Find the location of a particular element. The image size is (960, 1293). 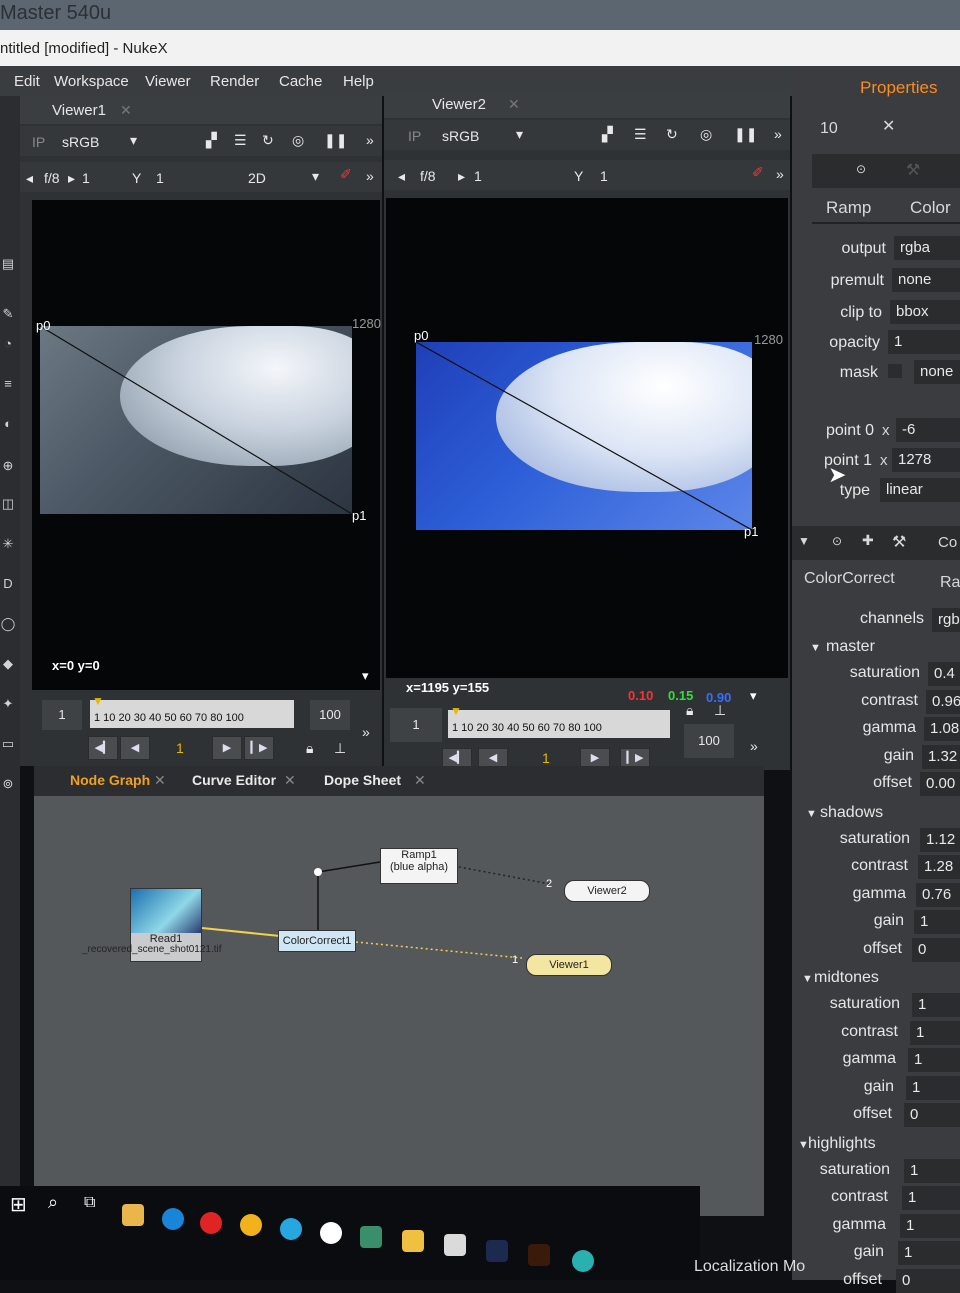

play-forward-icon: ▶ is located at coordinates (227, 748).